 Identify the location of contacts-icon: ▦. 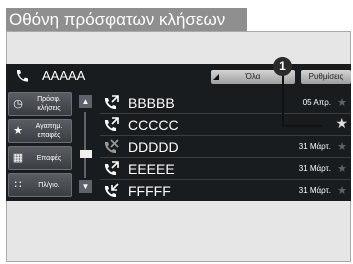
(18, 158).